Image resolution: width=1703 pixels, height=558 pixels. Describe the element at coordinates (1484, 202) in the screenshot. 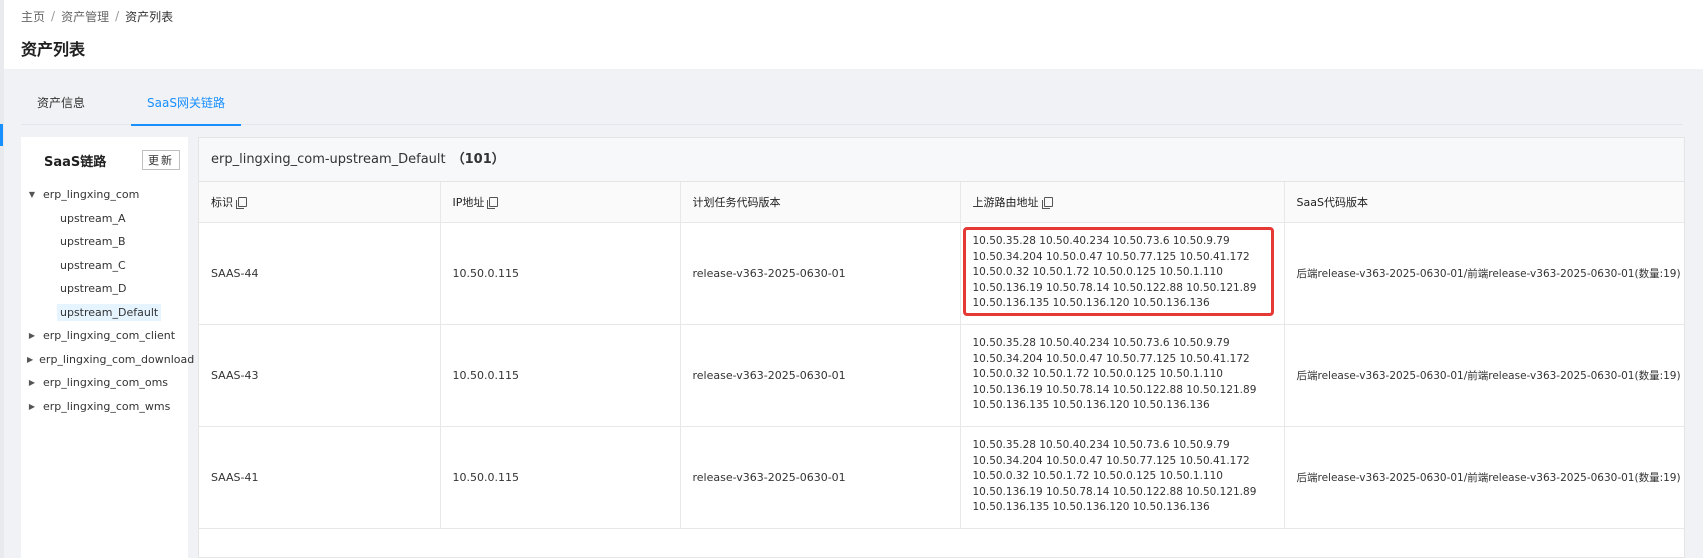

I see `column-header-saas-version: SaaS代码版本` at that location.